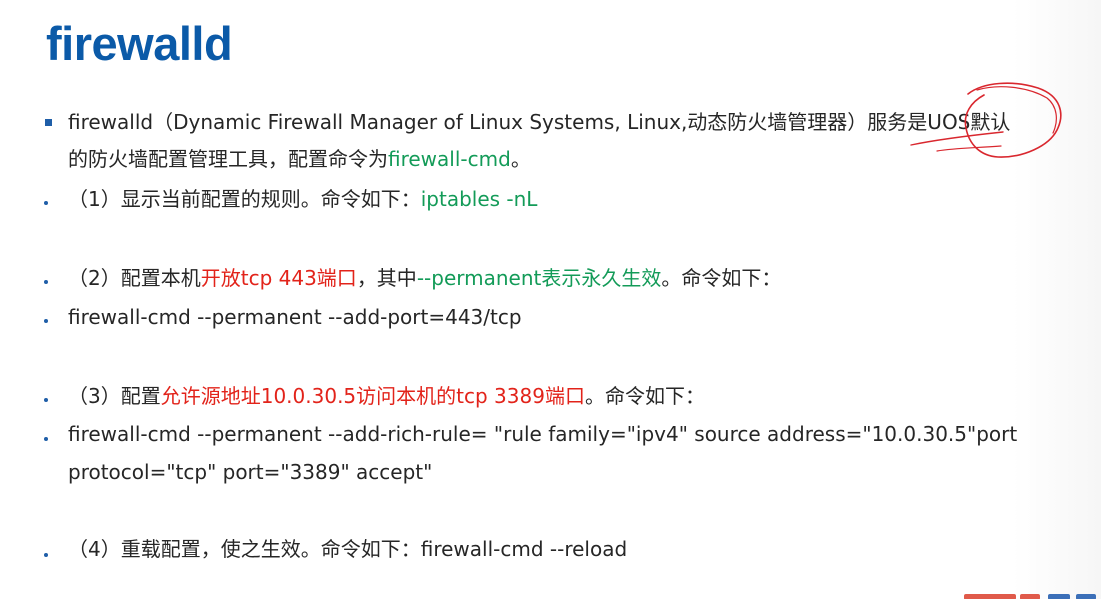  I want to click on item-2-highlight-green: --permanent表示永久生效, so click(539, 278).